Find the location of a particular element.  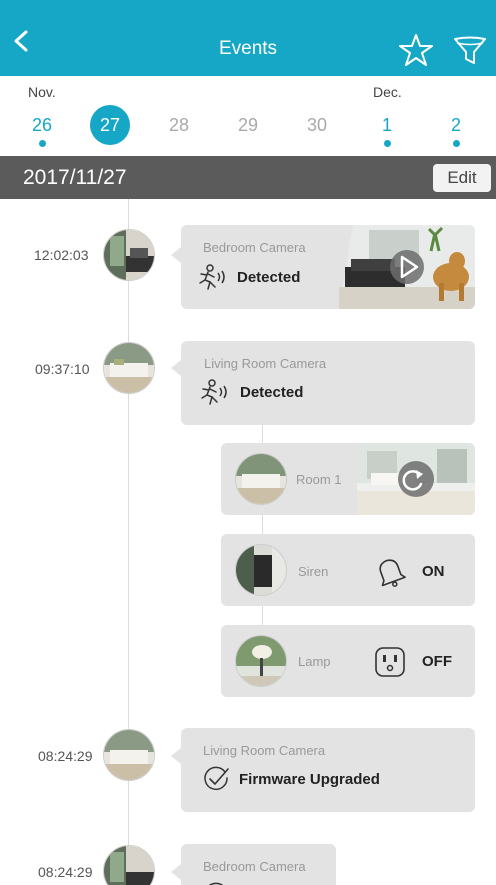

sub-event-label: Room 1 is located at coordinates (319, 479).